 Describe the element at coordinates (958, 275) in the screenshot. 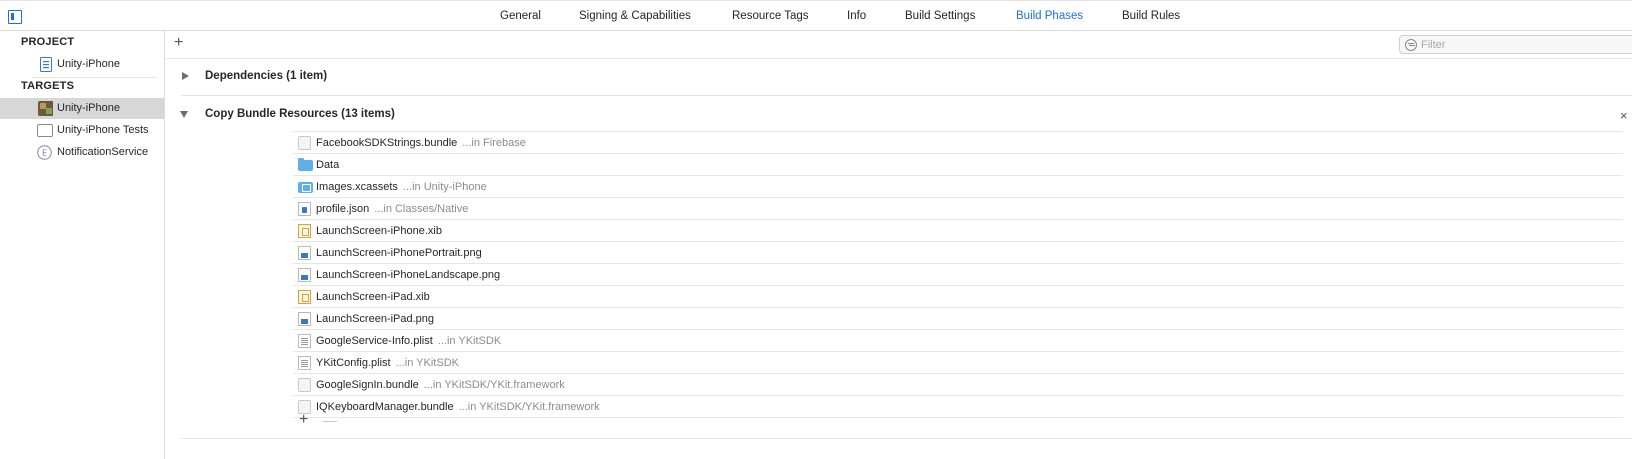

I see `table-row: LaunchScreen-iPhoneLandscape.png` at that location.